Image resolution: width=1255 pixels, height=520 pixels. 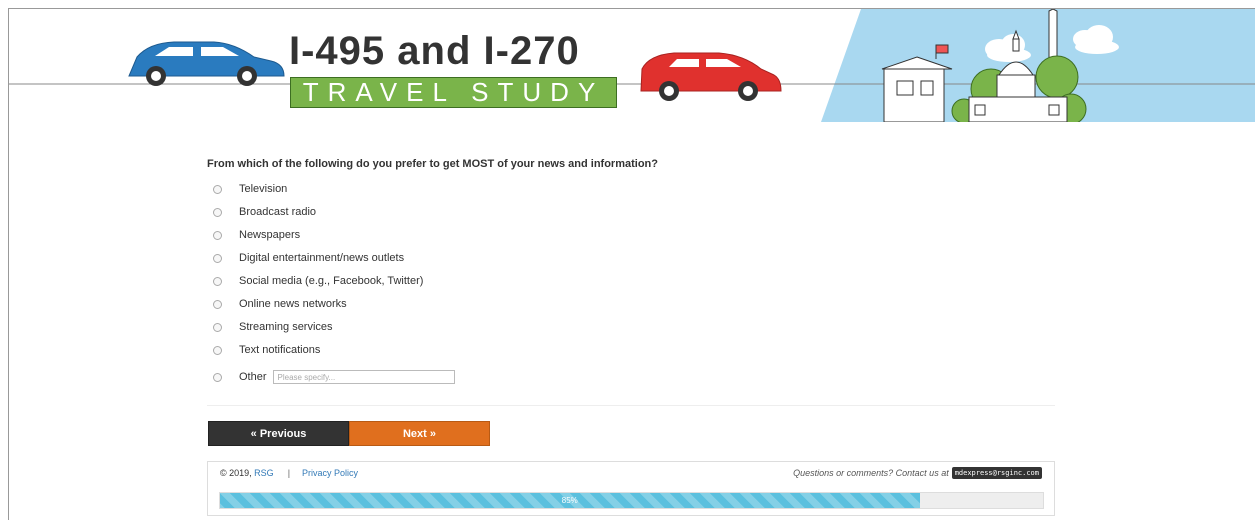 I want to click on option-digital-outlets: Digital entertainment/news outlets, so click(x=308, y=258).